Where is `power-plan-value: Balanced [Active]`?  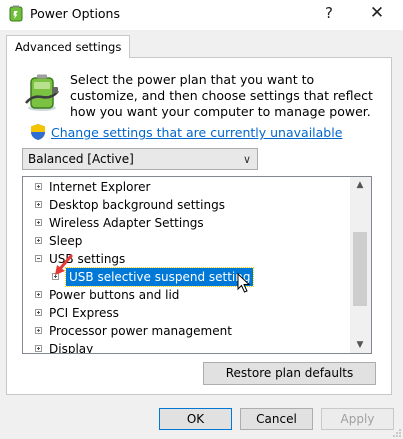
power-plan-value: Balanced [Active] is located at coordinates (81, 159).